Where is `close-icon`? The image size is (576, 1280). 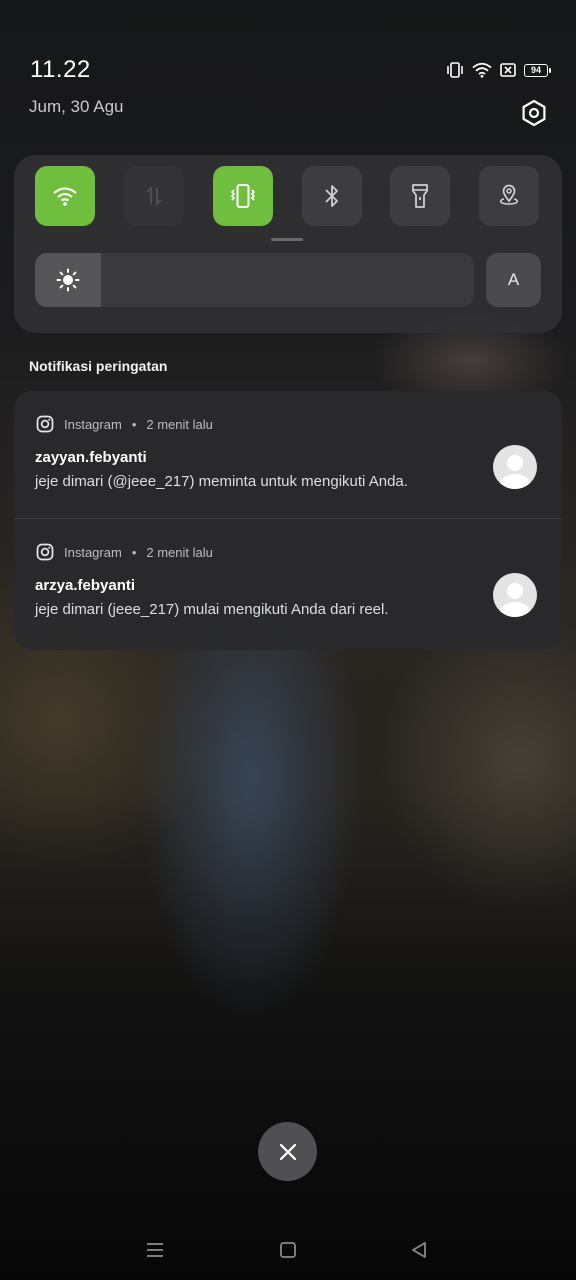
close-icon is located at coordinates (287, 1151).